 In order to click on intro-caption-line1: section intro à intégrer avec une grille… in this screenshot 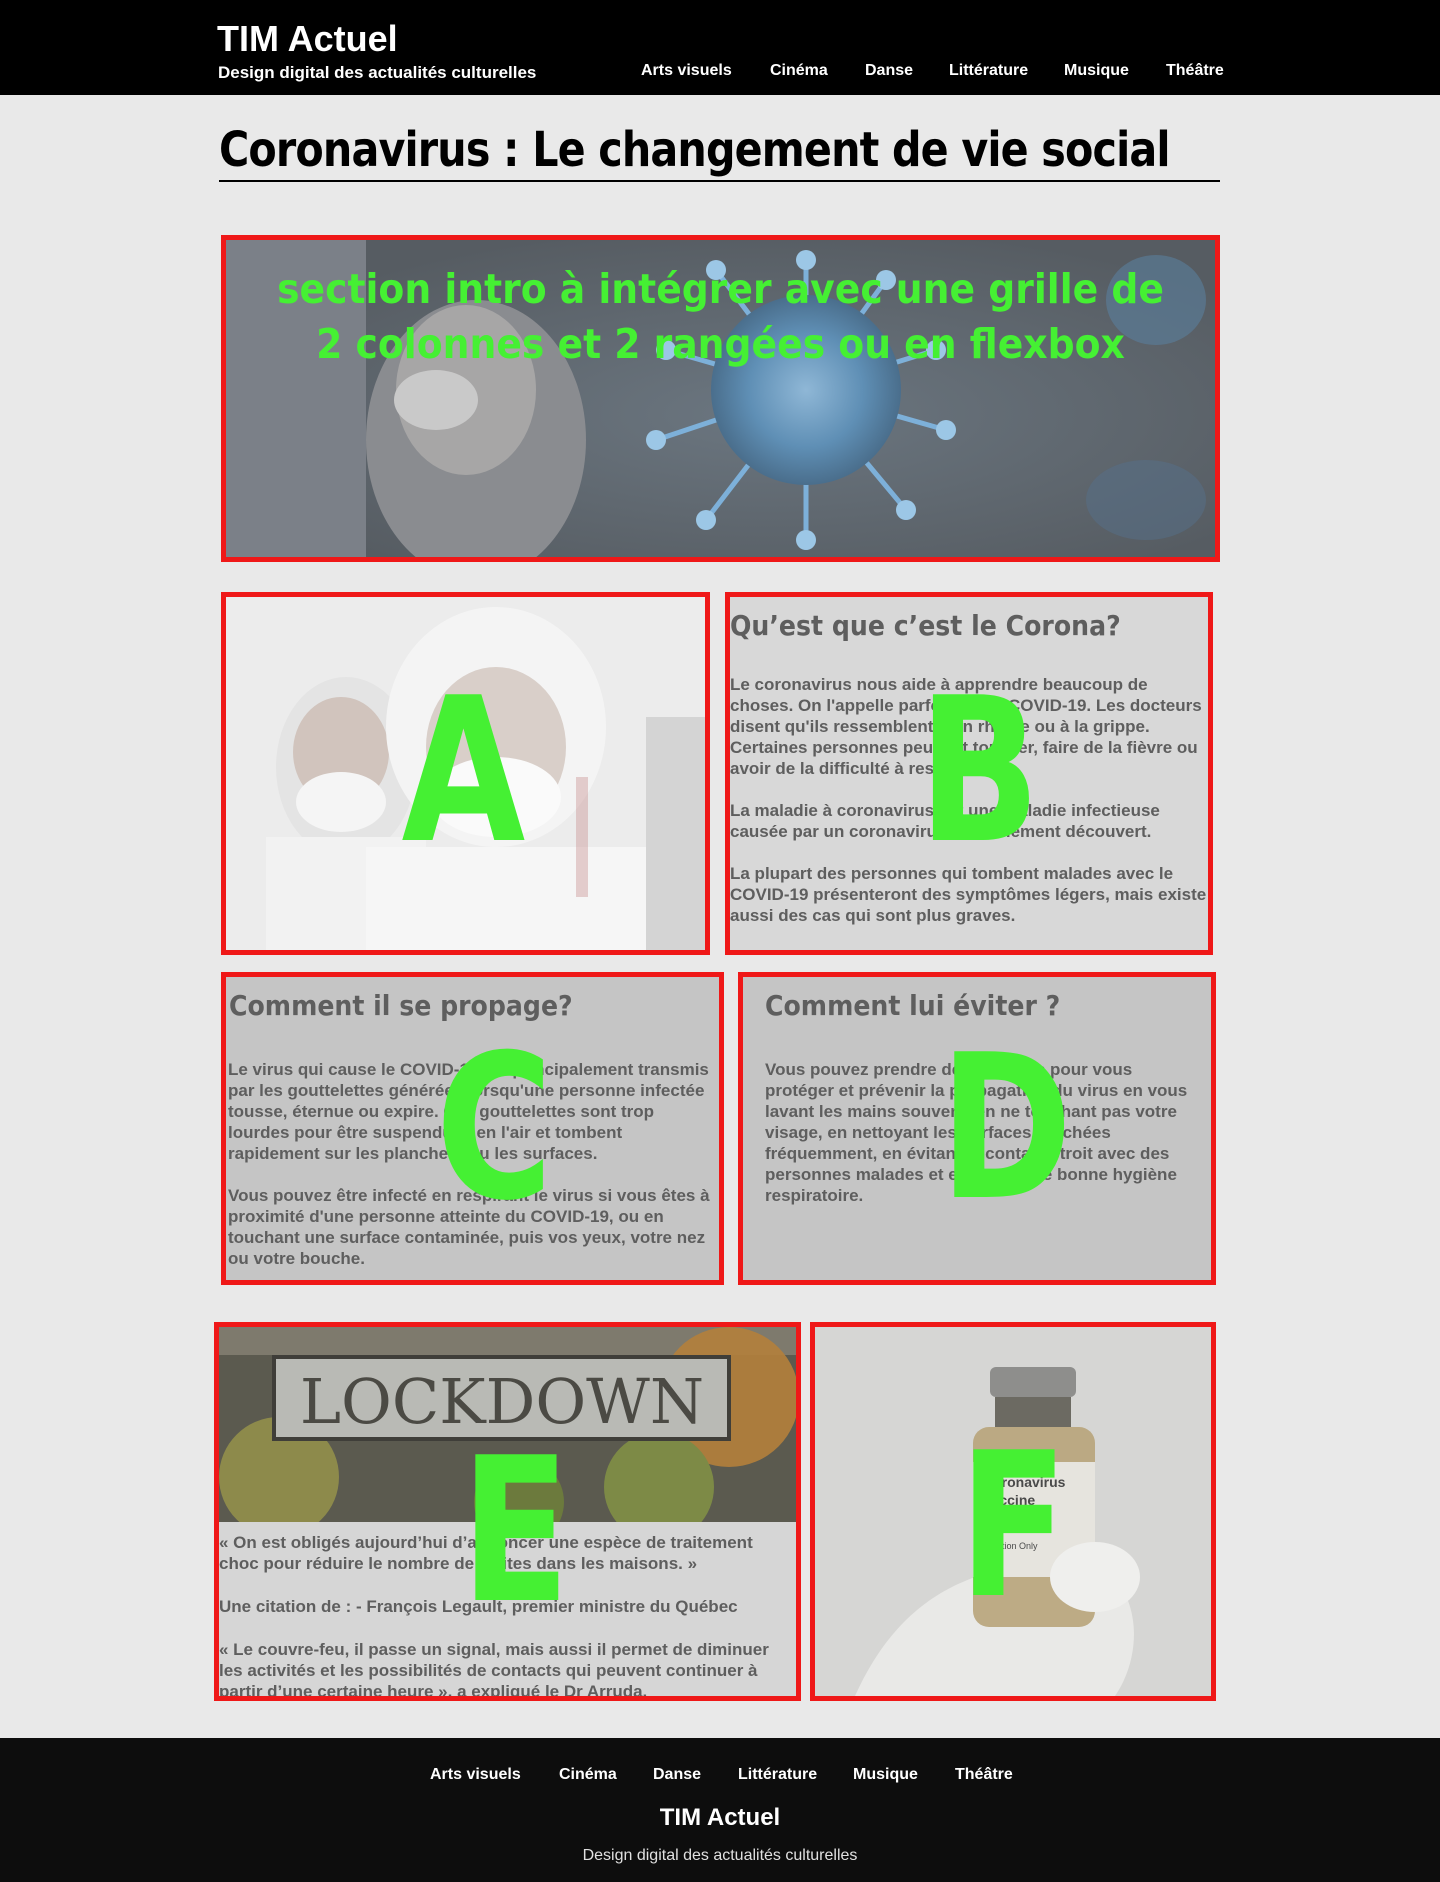, I will do `click(720, 289)`.